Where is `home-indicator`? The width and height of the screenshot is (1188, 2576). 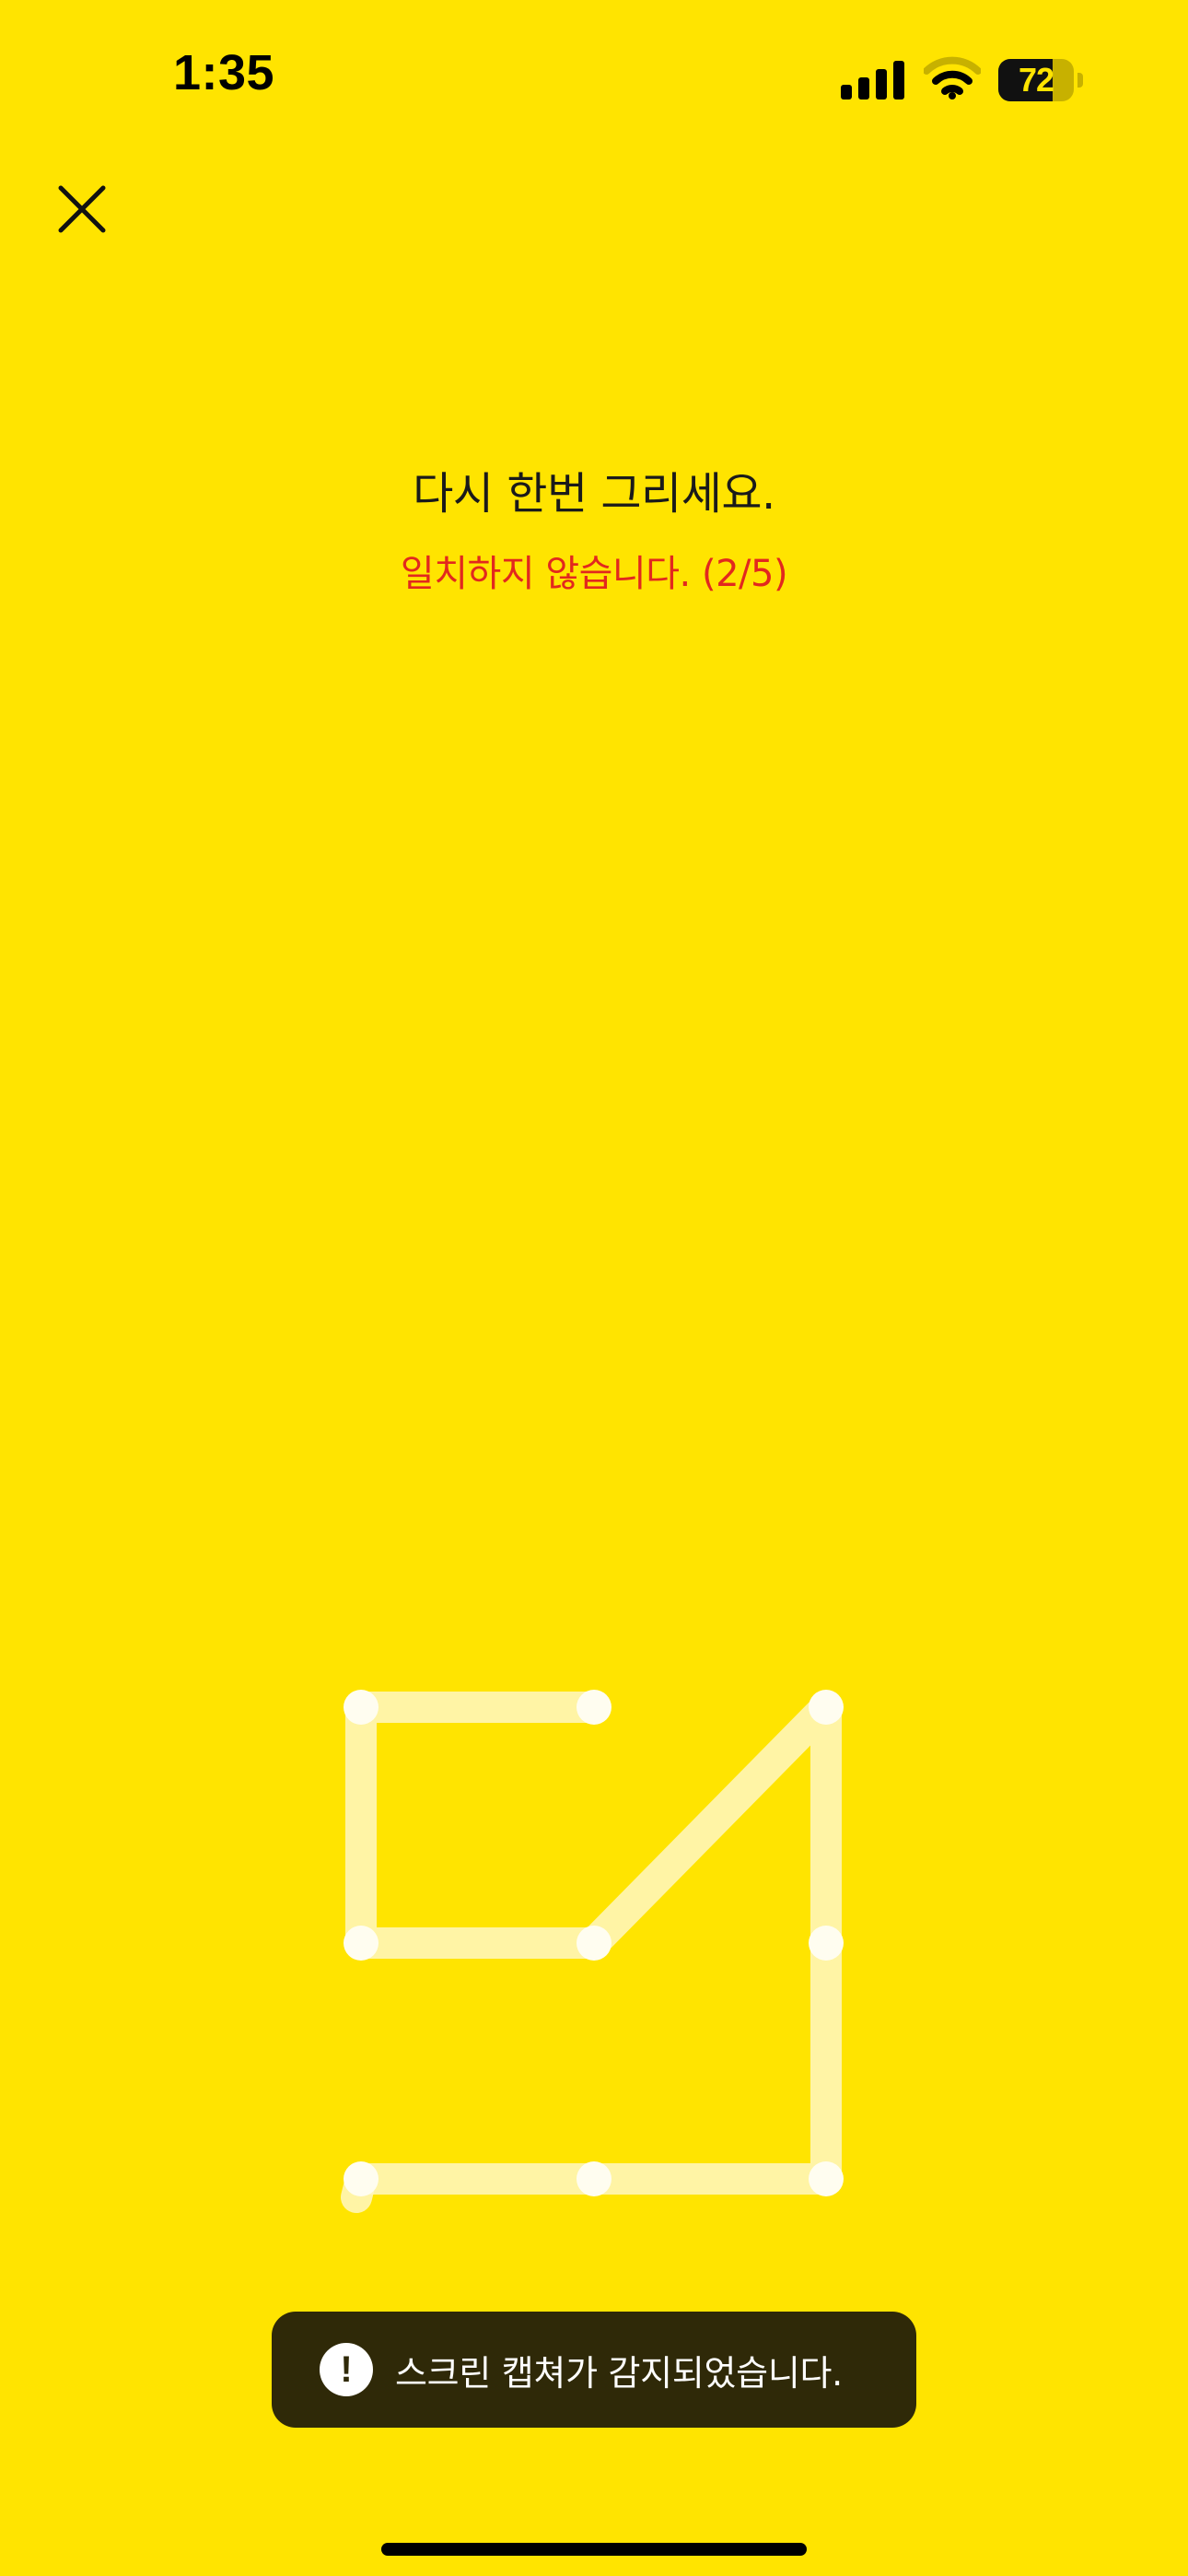
home-indicator is located at coordinates (594, 2549).